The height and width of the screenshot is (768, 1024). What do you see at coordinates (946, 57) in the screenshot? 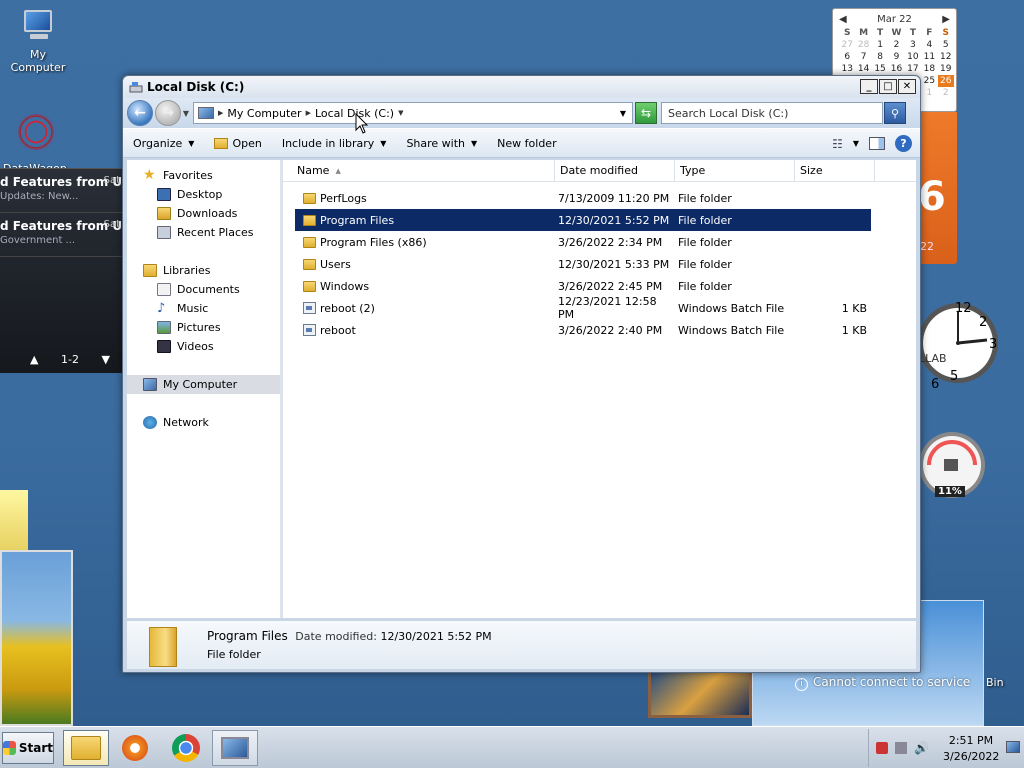
I see `calendar-day: 12` at bounding box center [946, 57].